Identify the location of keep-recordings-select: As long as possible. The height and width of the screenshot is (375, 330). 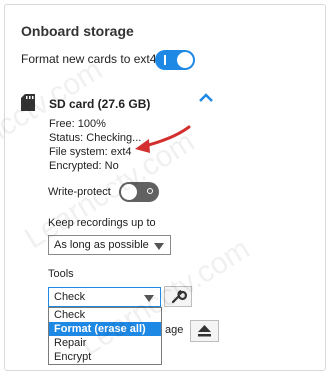
(109, 245).